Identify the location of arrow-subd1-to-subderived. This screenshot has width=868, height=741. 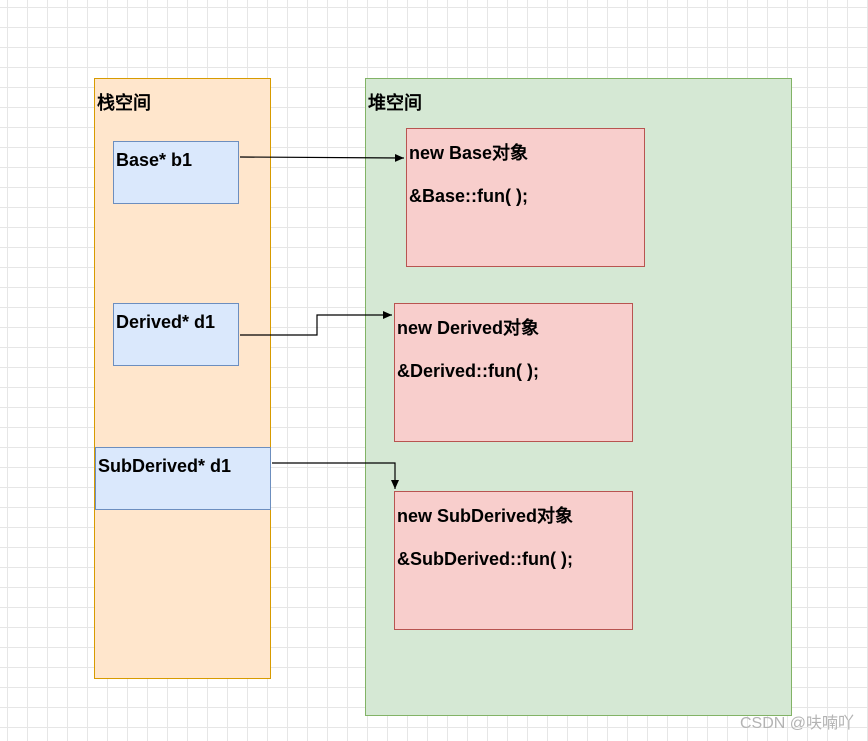
(335, 475).